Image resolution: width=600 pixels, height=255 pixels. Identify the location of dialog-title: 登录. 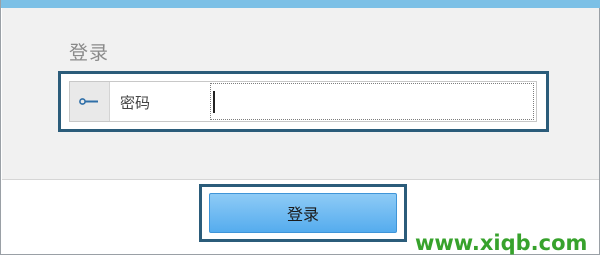
(89, 53).